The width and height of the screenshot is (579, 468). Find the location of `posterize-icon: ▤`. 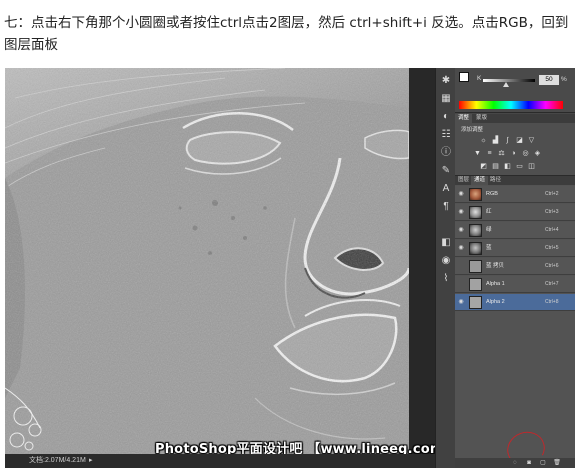

posterize-icon: ▤ is located at coordinates (495, 166).